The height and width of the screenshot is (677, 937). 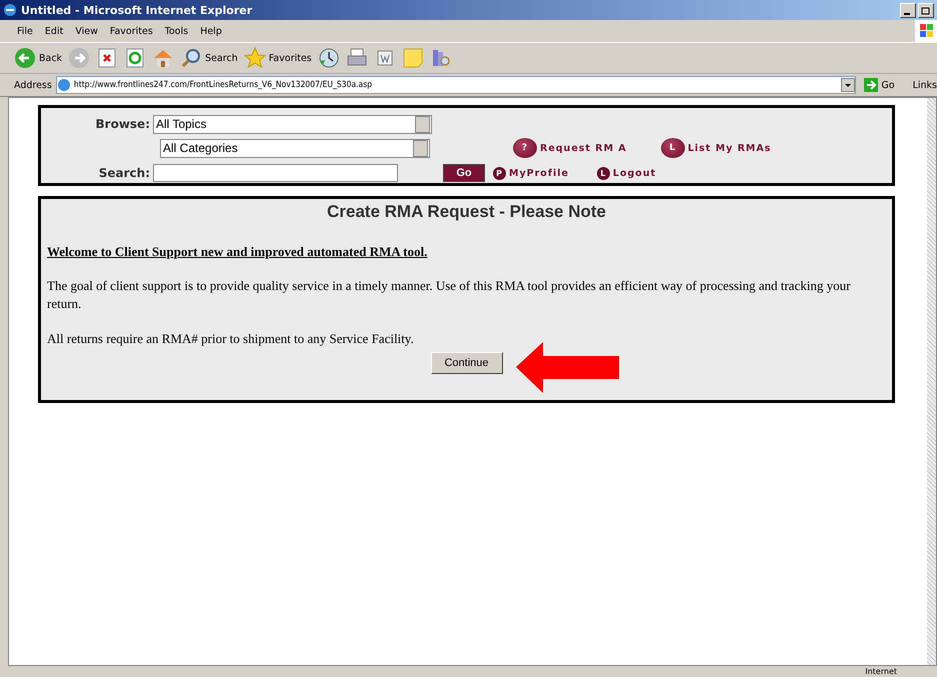 I want to click on badge-icon: ?, so click(x=525, y=148).